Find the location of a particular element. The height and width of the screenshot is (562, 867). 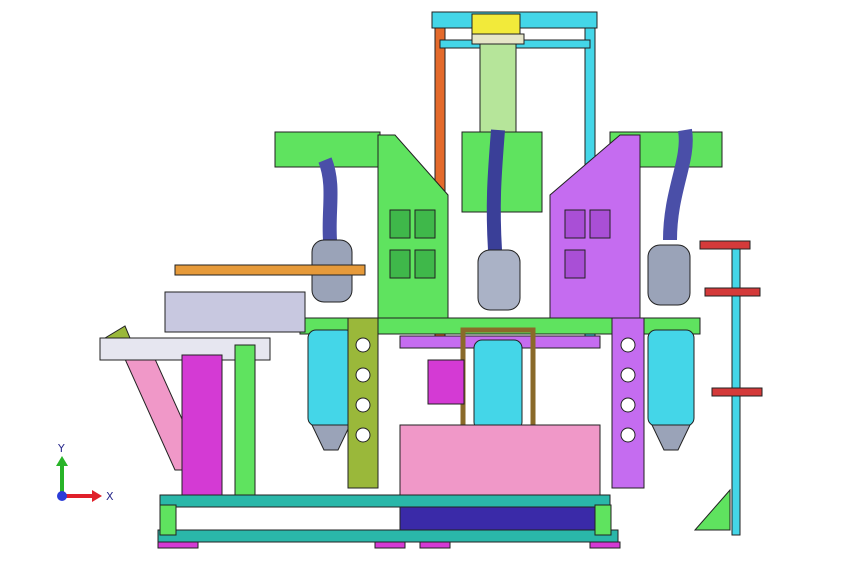

cone-right is located at coordinates (671, 437).